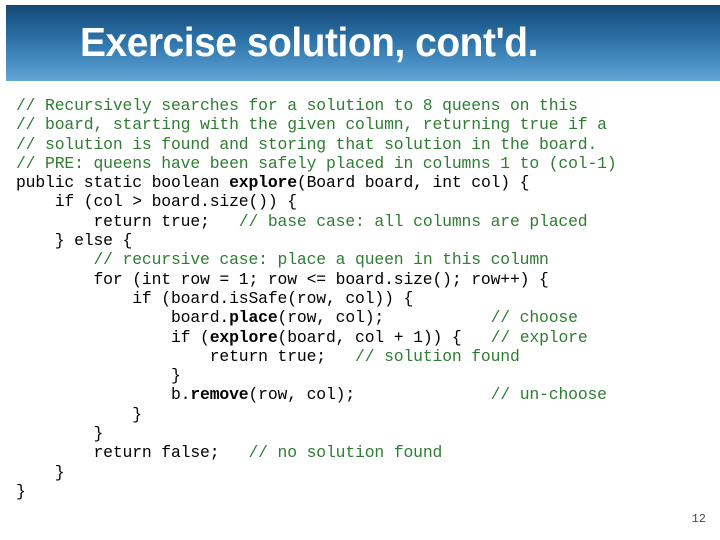 This screenshot has height=540, width=720. What do you see at coordinates (103, 395) in the screenshot?
I see `code-text: b.` at bounding box center [103, 395].